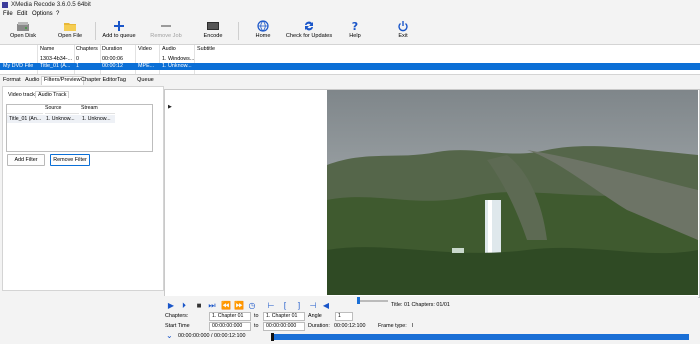  I want to click on title-bar: XMedia Recode 3.6.0.5 64bit, so click(350, 5).